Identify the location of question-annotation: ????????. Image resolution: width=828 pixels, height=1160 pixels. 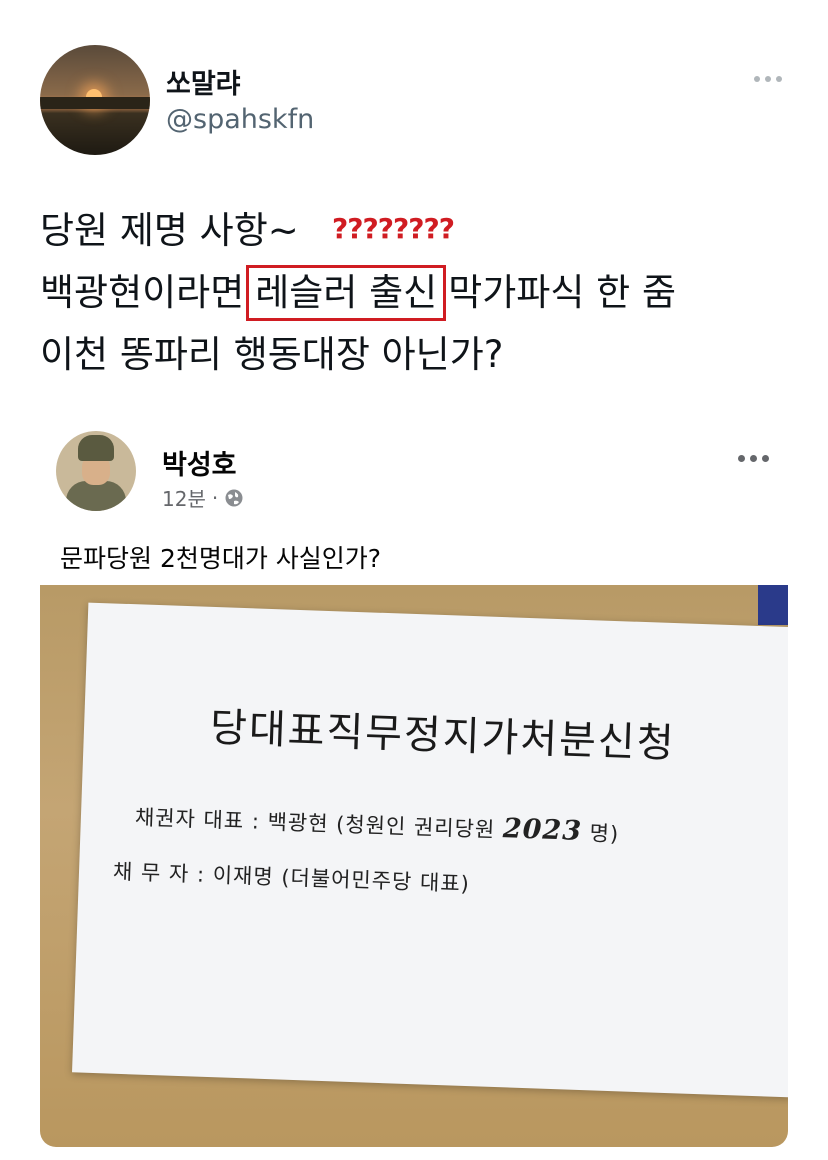
(393, 228).